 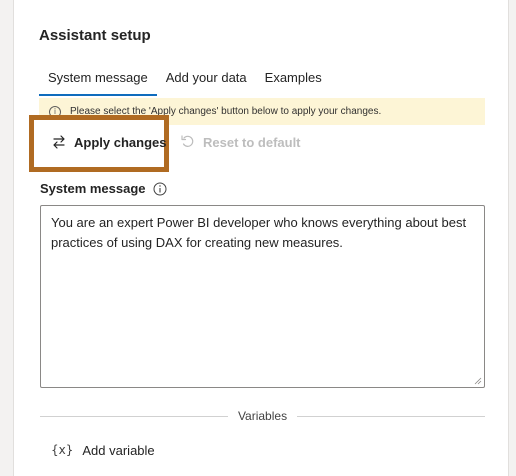 I want to click on undo-icon, so click(x=187, y=141).